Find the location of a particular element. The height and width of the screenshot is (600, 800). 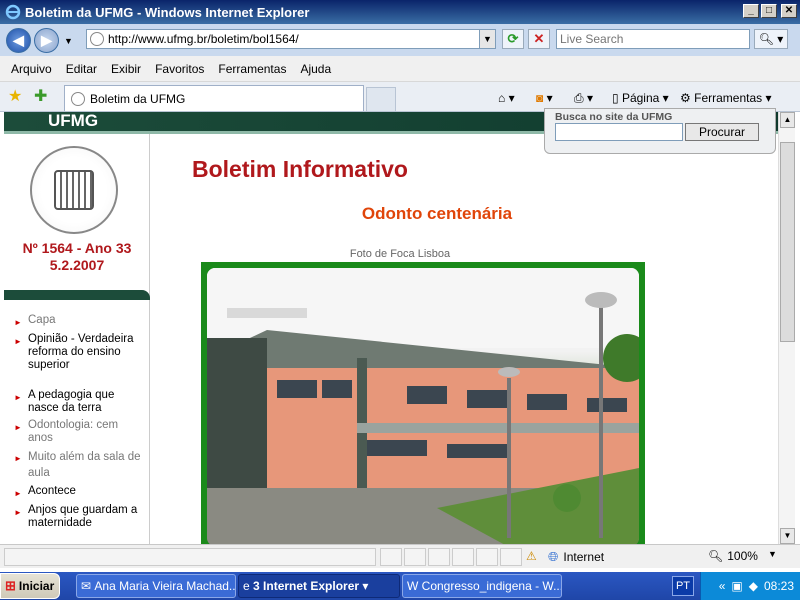

zoom-level: 100% is located at coordinates (742, 556).